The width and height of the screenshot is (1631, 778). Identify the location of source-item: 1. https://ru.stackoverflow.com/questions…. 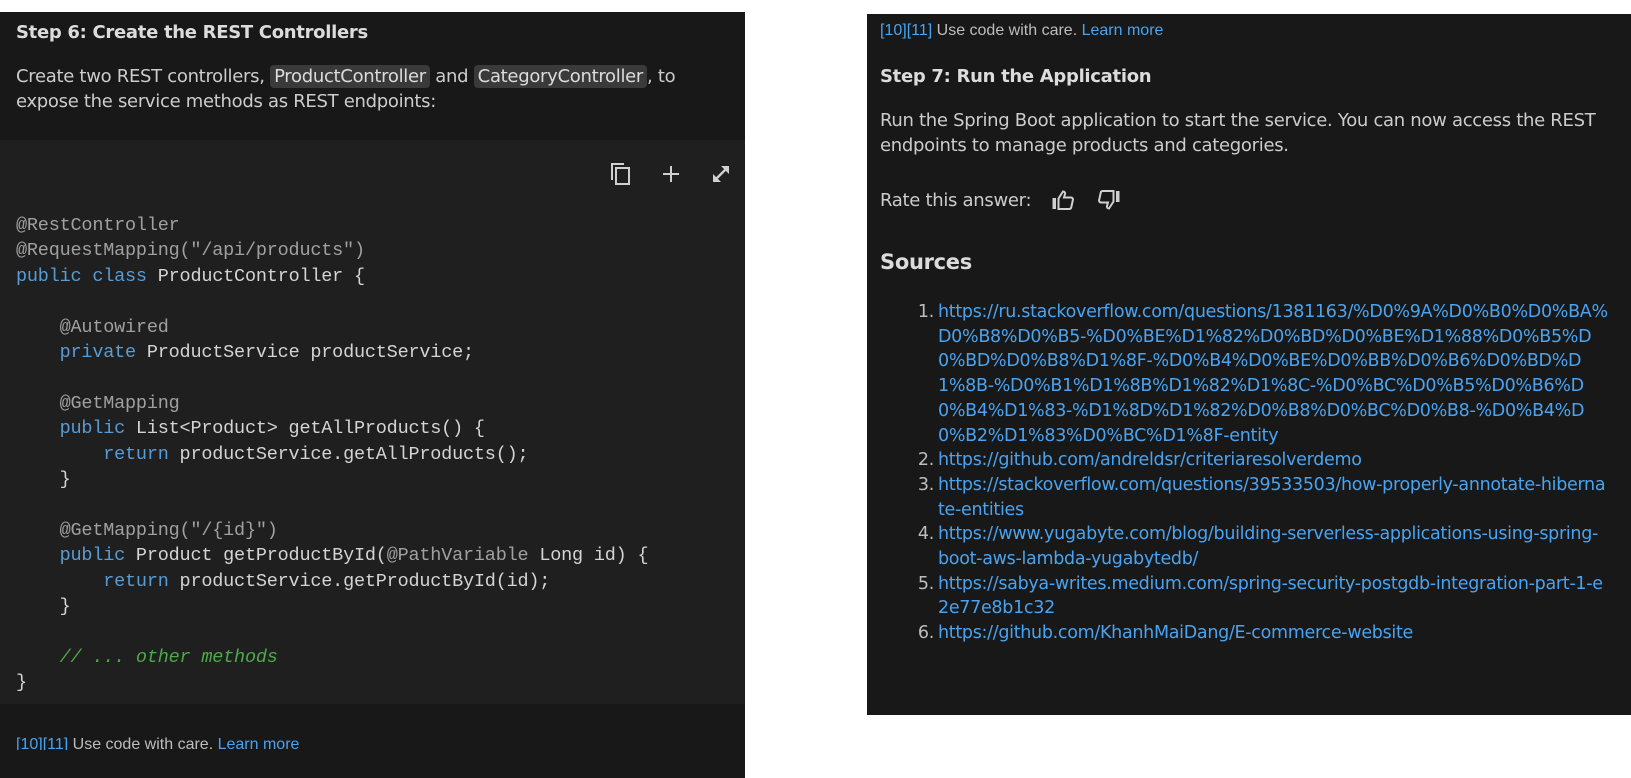
(1250, 374).